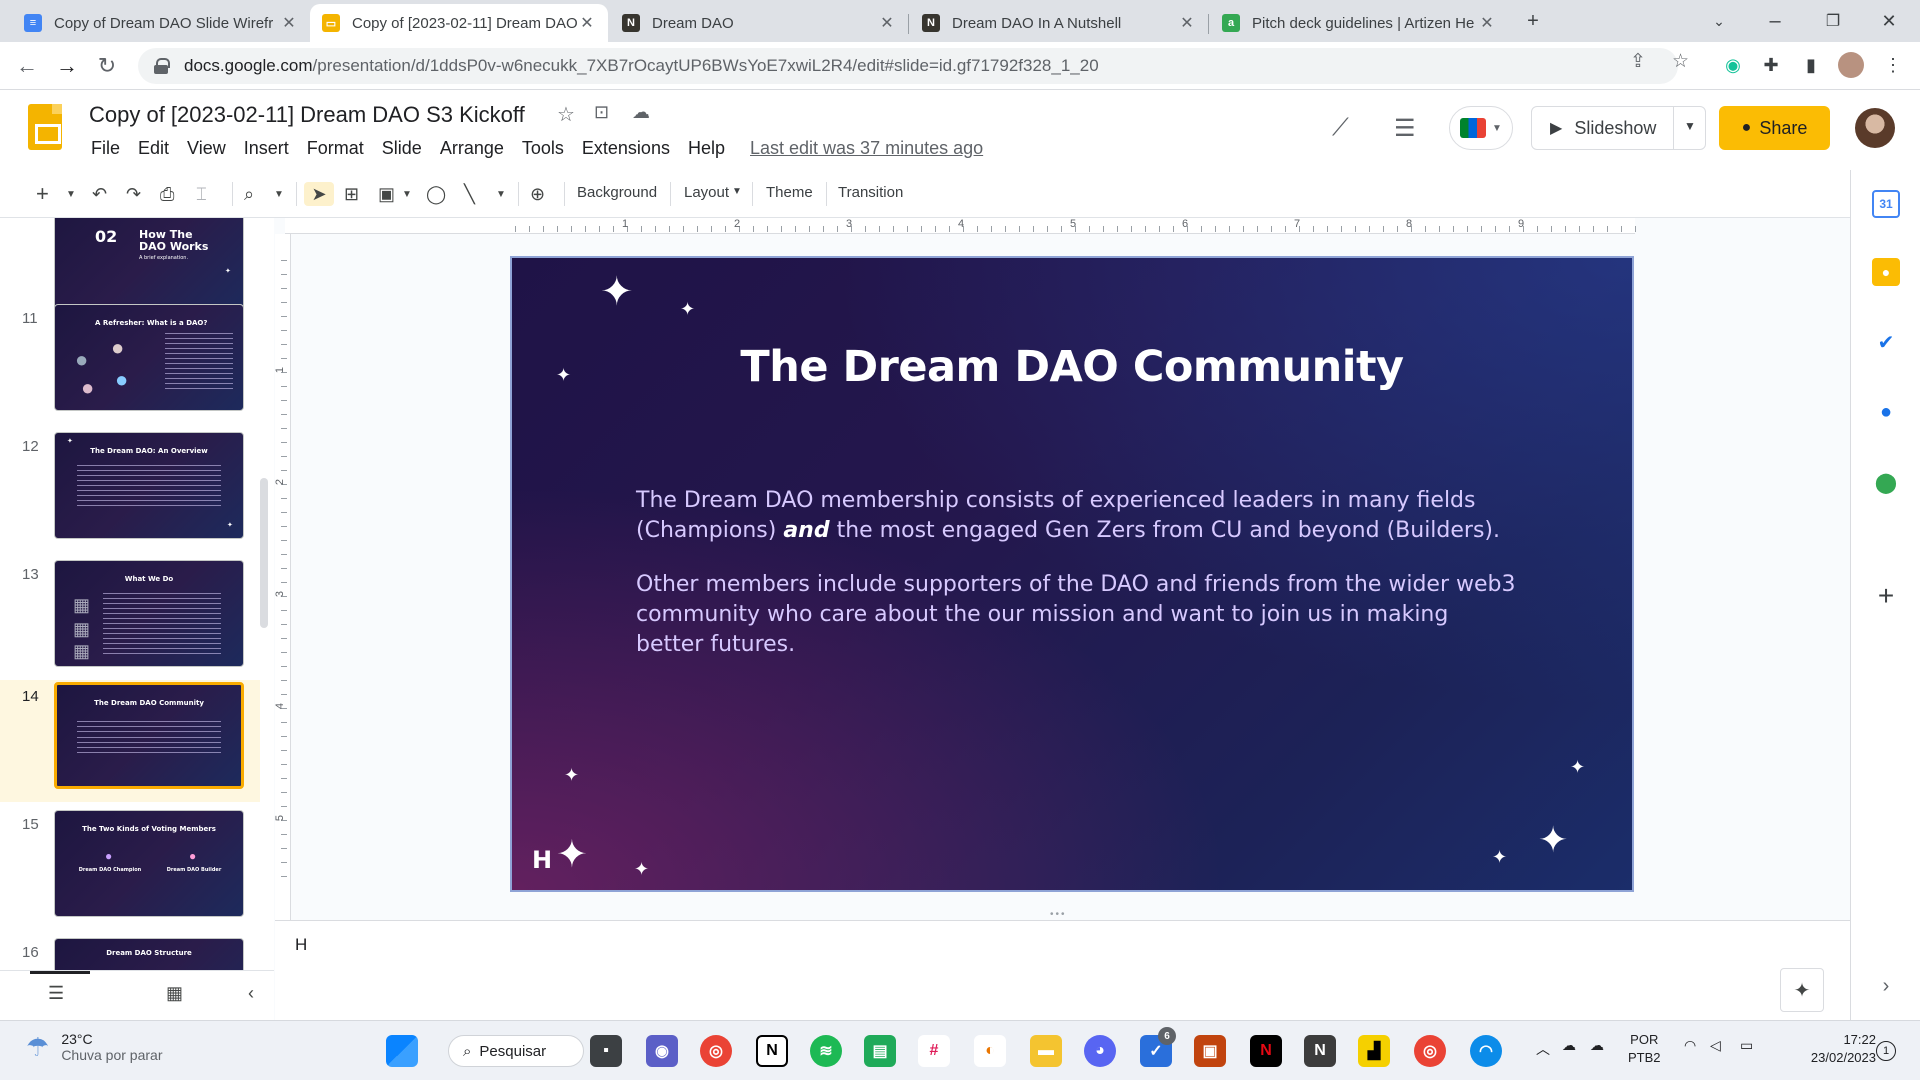 This screenshot has width=1920, height=1080. What do you see at coordinates (537, 194) in the screenshot?
I see `add-comment-icon: ⊕` at bounding box center [537, 194].